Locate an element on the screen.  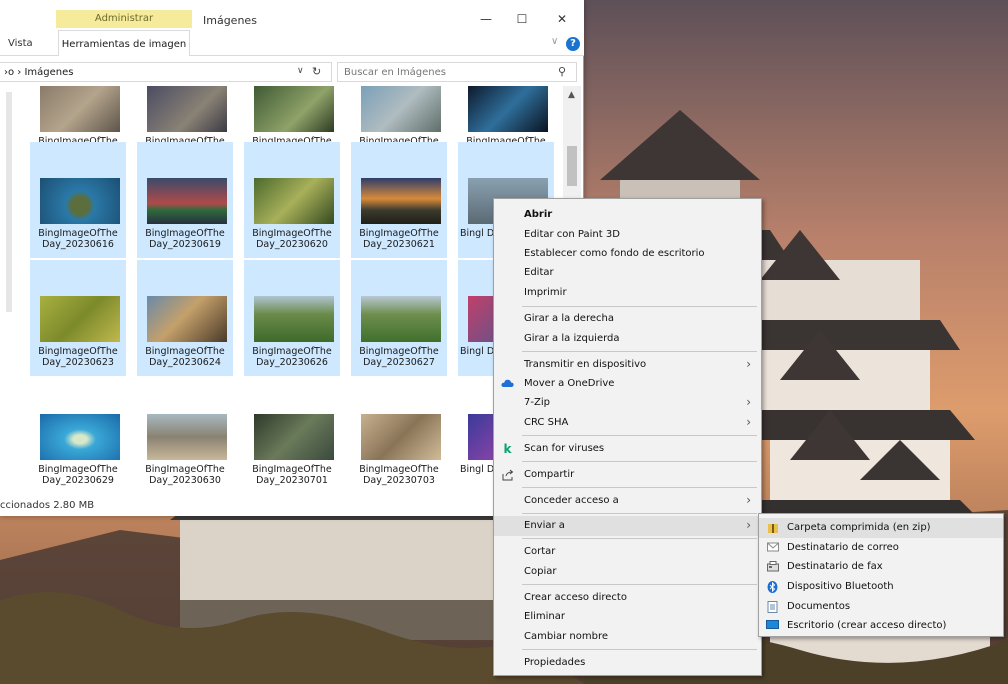
file-item: BingImageOfThe Day_20230626 is located at coordinates (292, 318).